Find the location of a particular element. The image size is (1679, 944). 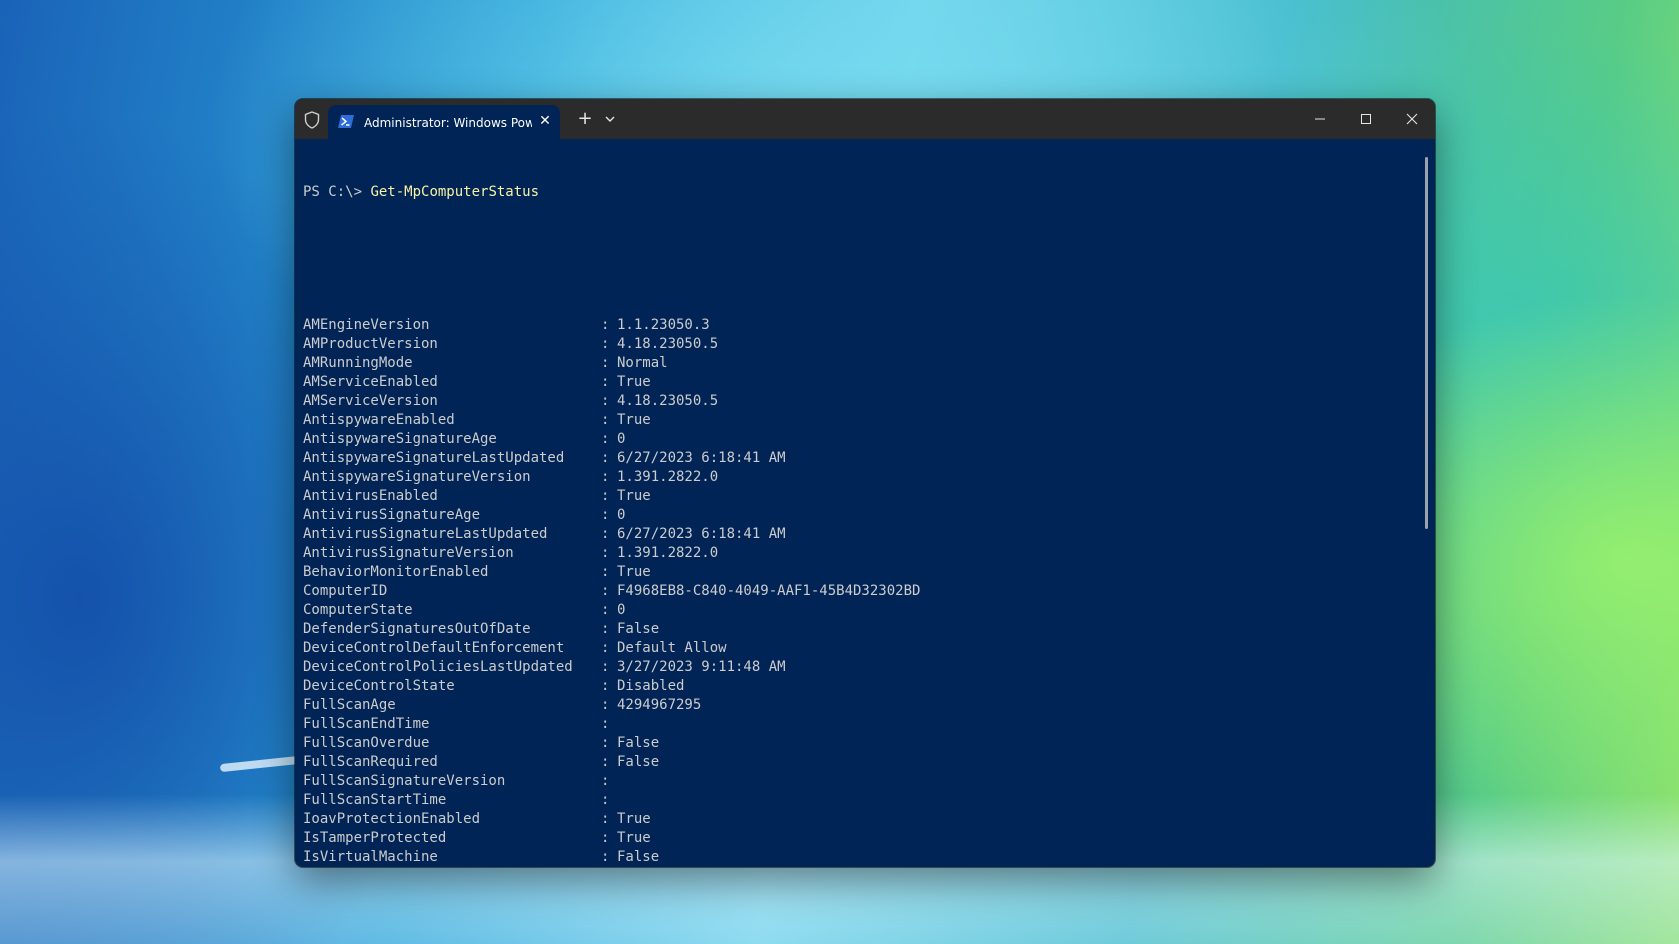

status-key: DeviceControlDefaultEnforcement is located at coordinates (434, 648).